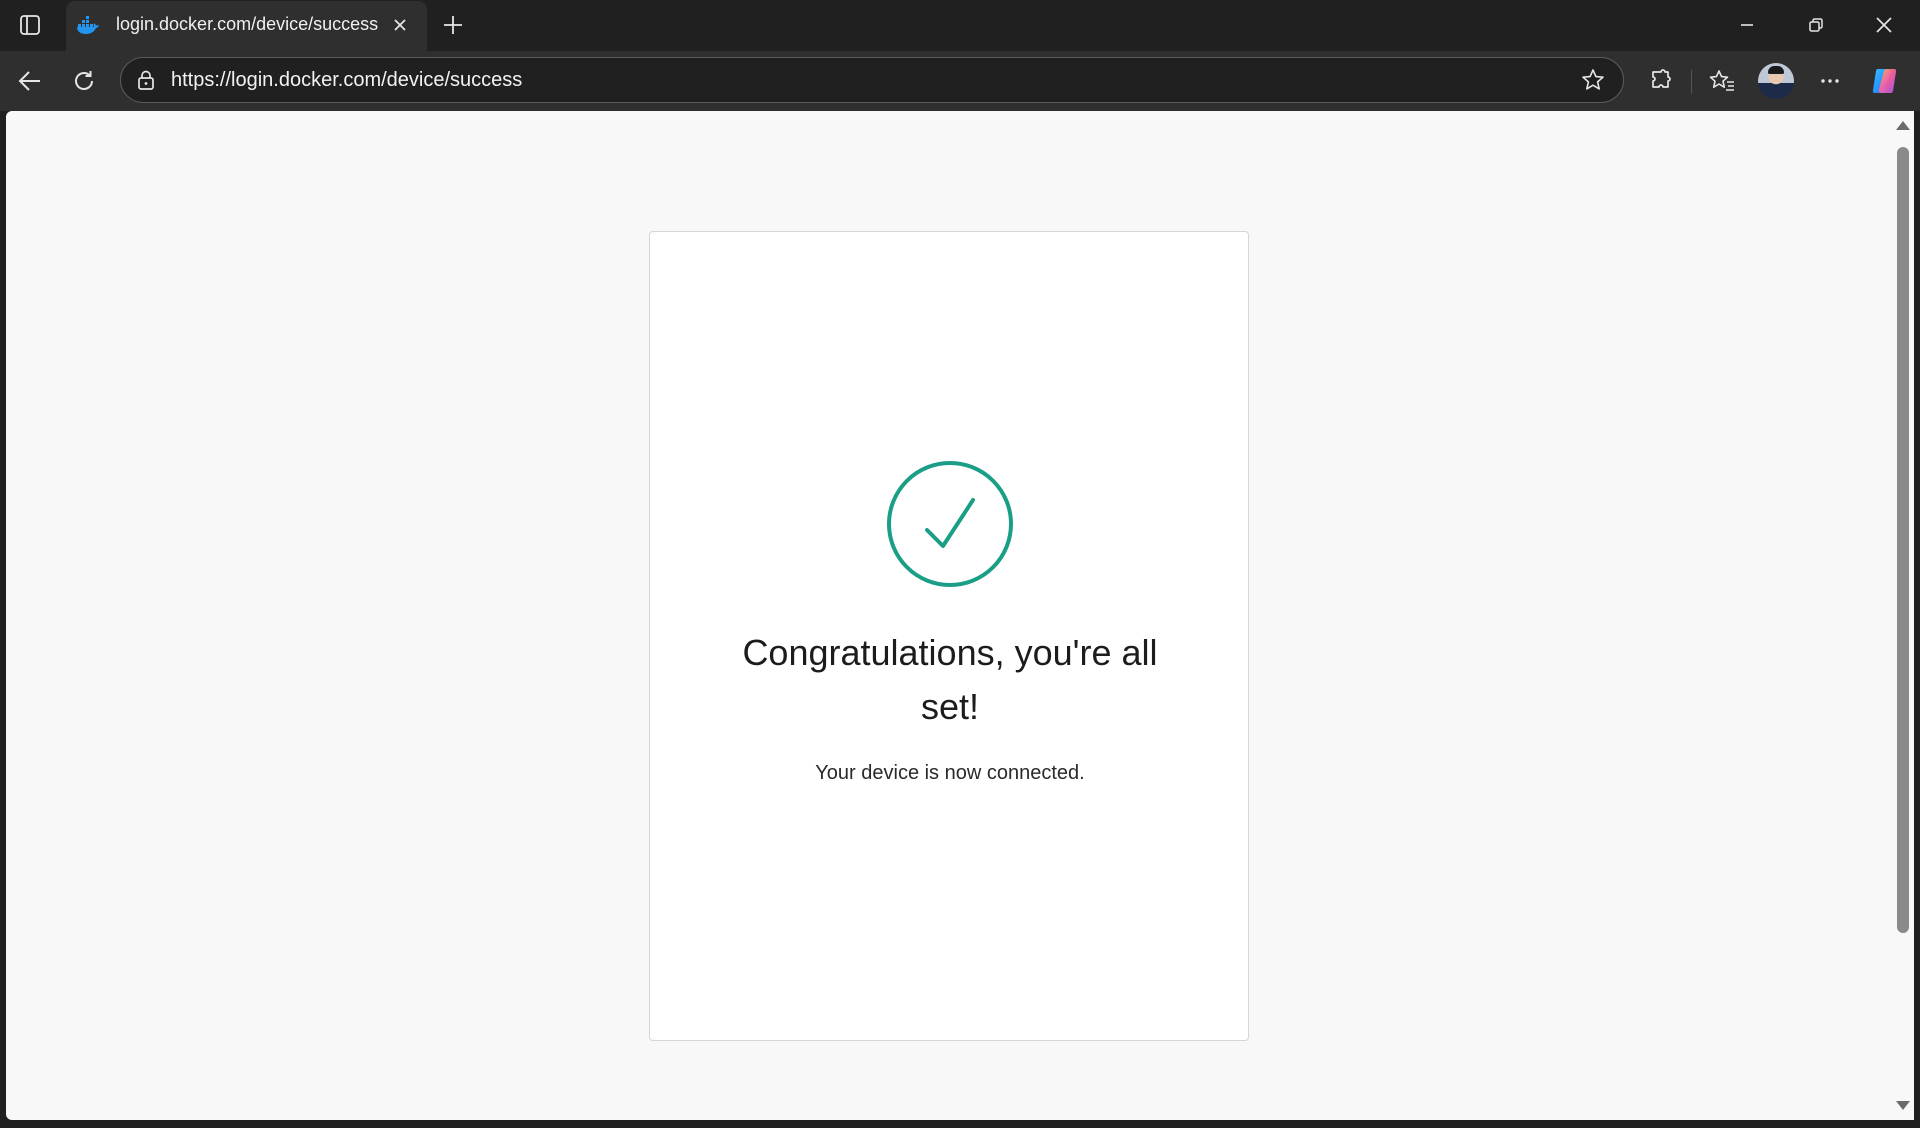  I want to click on refresh-button, so click(84, 81).